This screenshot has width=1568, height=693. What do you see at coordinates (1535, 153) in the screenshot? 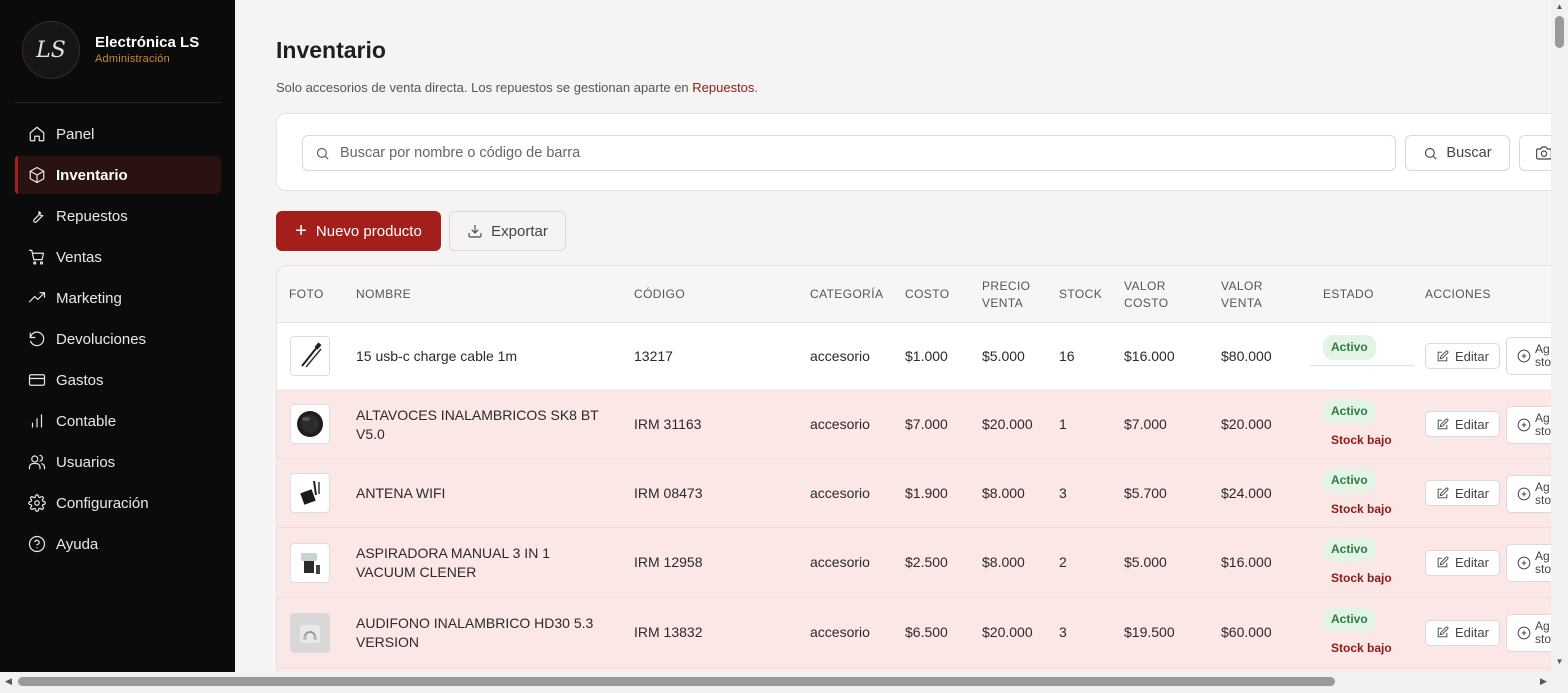
I see `camera-scan-button` at bounding box center [1535, 153].